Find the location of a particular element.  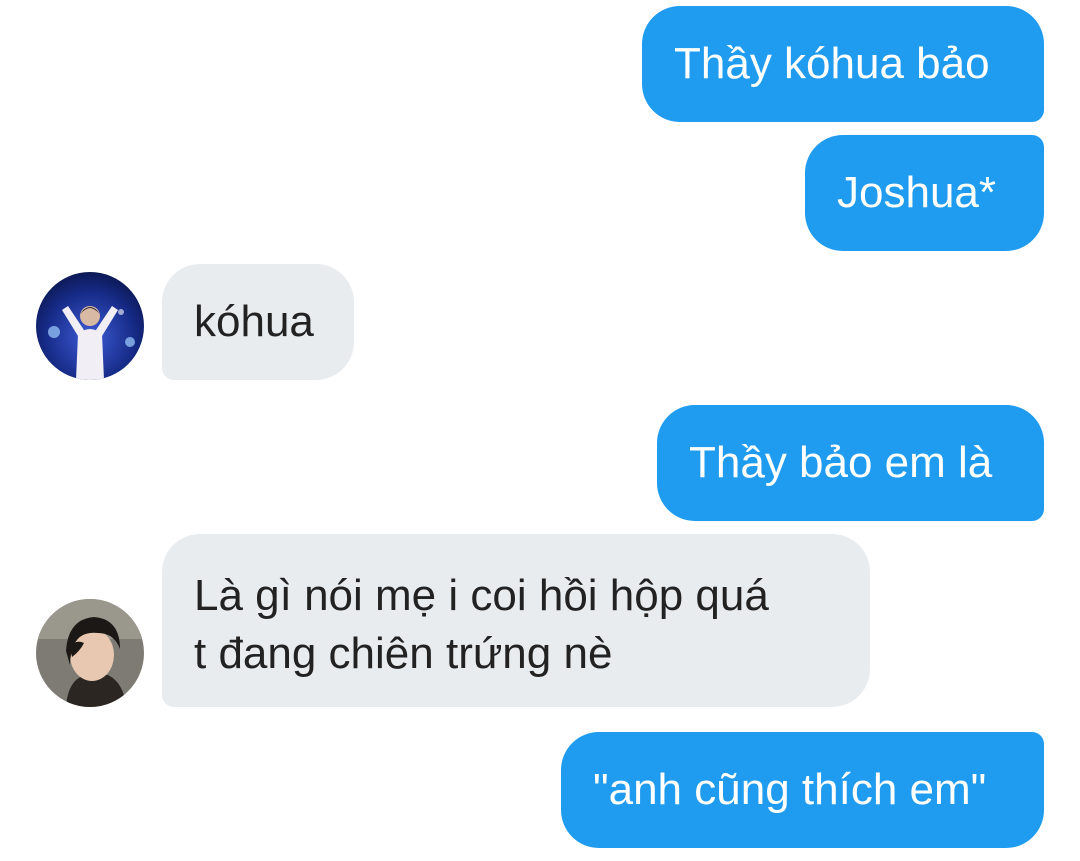

outgoing-message-bubble: "anh cũng thích em" is located at coordinates (802, 790).